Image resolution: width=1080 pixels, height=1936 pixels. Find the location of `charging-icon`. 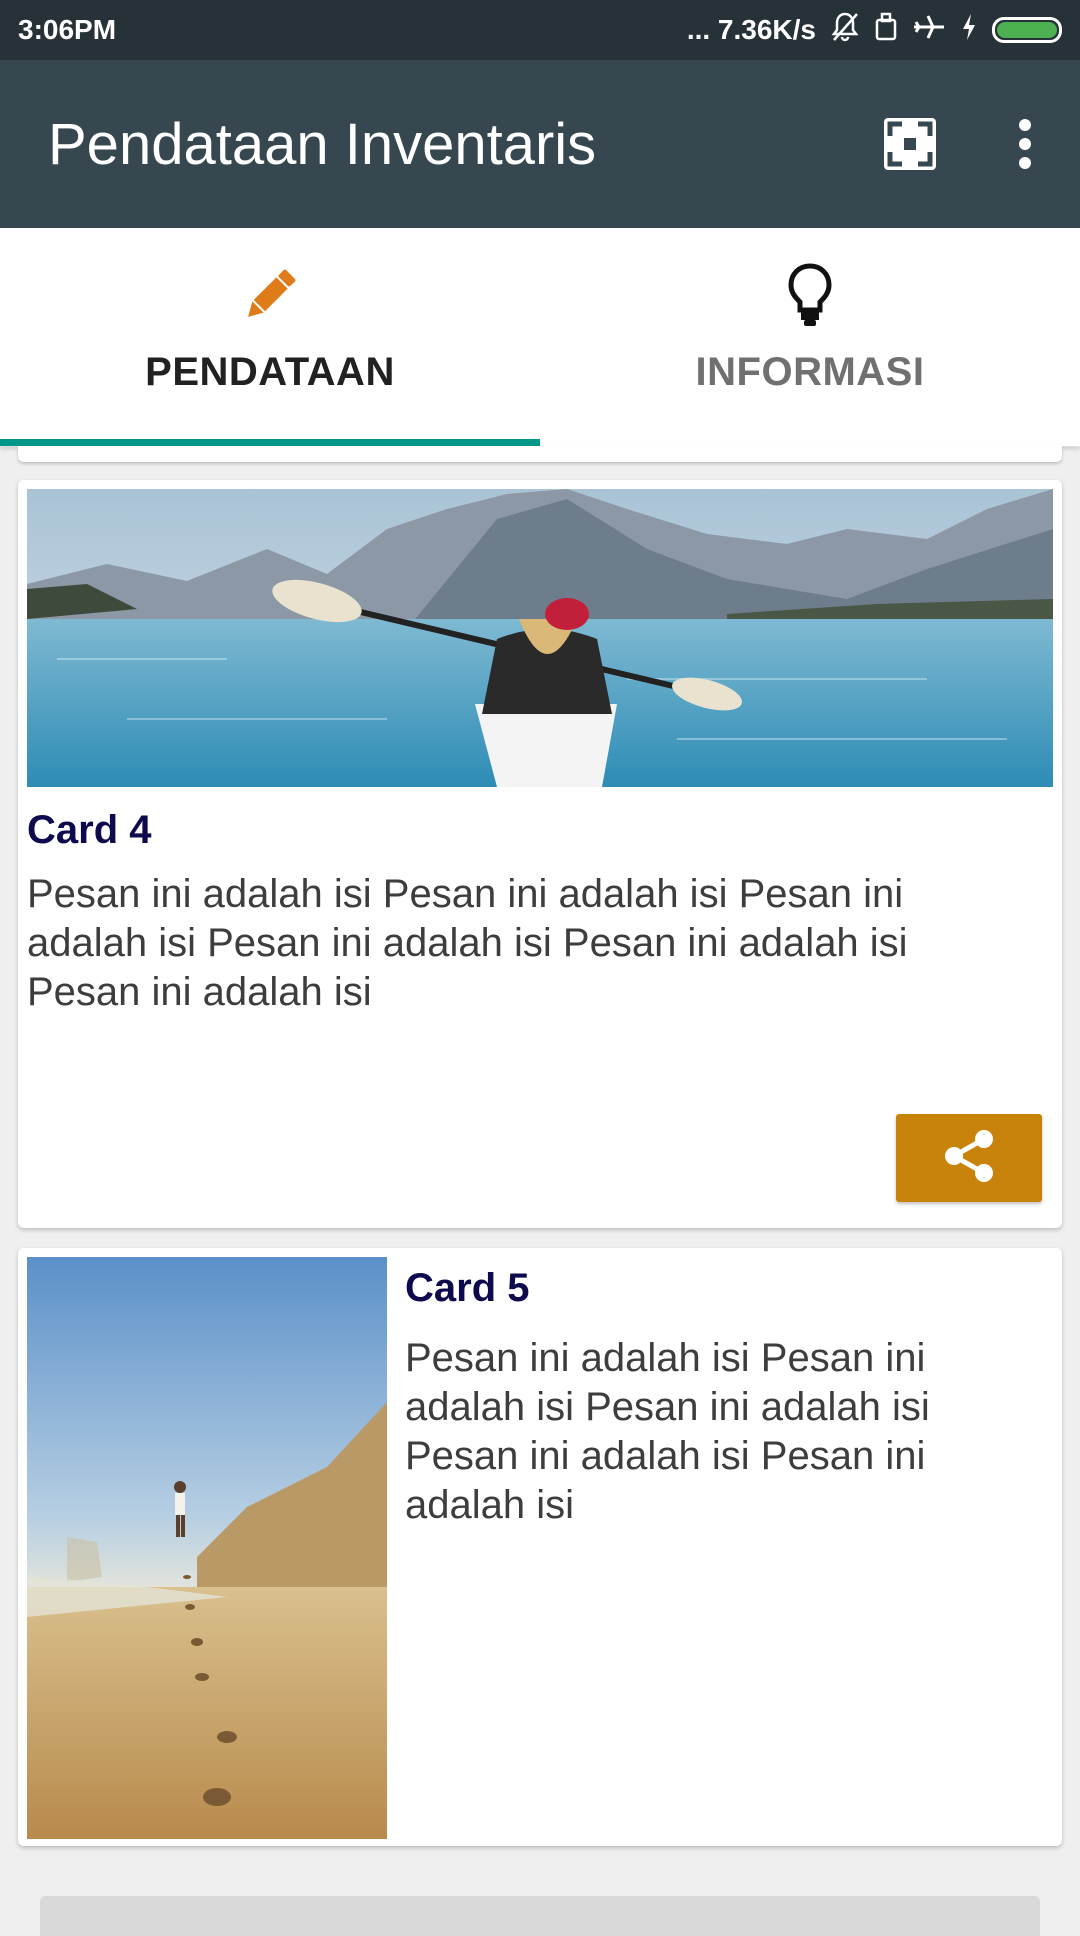

charging-icon is located at coordinates (969, 30).